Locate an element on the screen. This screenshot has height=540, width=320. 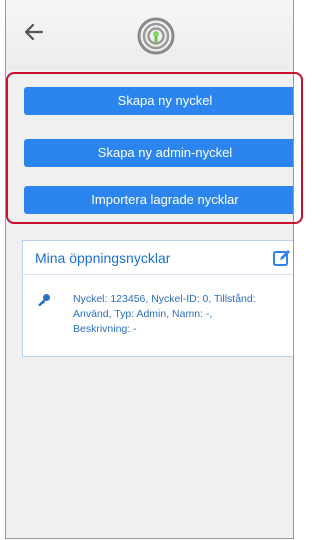
key-icon is located at coordinates (44, 300).